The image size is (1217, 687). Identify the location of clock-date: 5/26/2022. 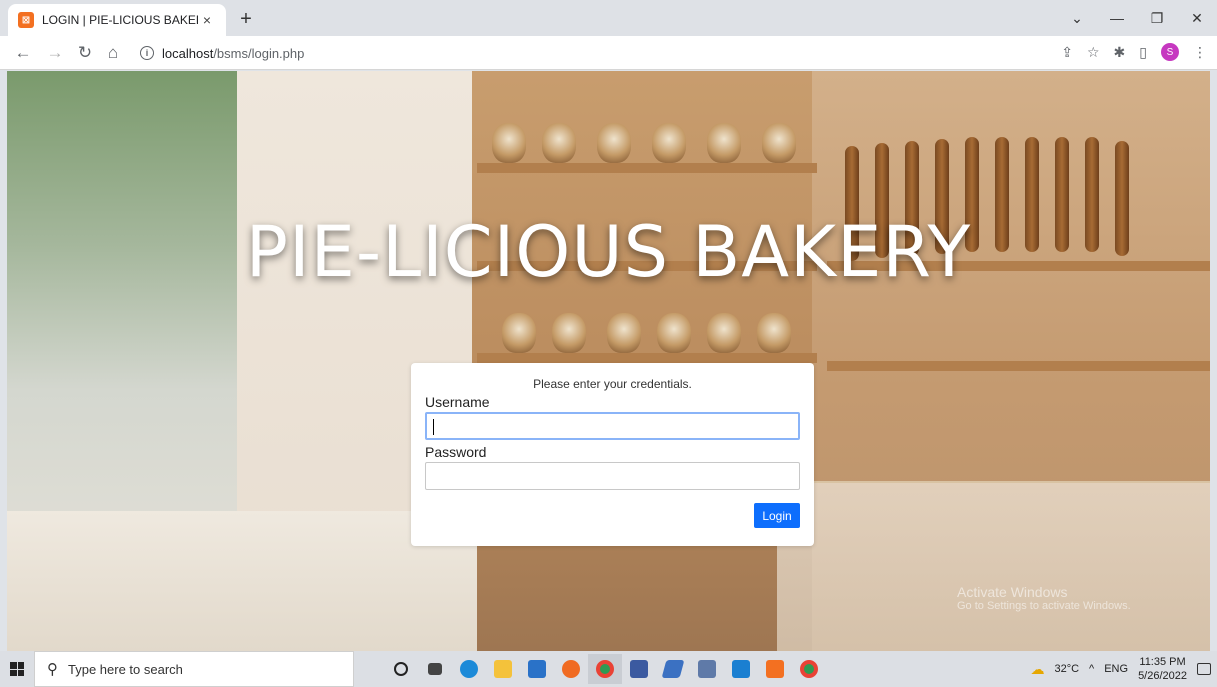
(1162, 676).